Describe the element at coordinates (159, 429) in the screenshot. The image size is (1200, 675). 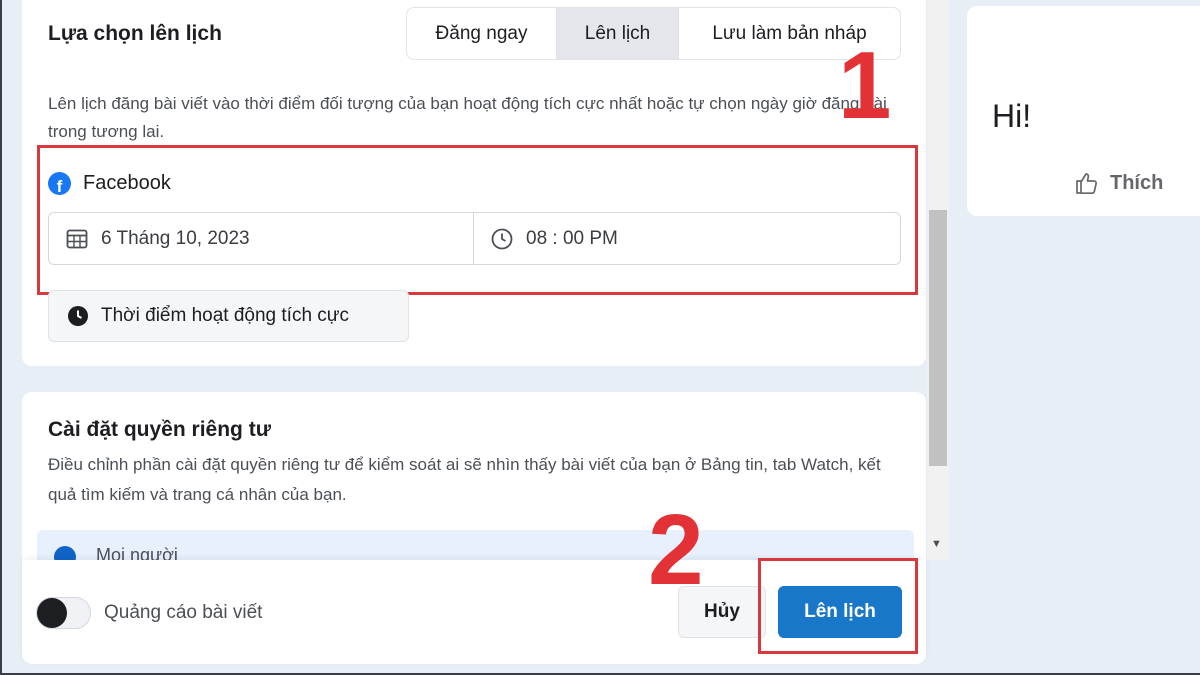
I see `privacy-title: Cài đặt quyền riêng tư` at that location.